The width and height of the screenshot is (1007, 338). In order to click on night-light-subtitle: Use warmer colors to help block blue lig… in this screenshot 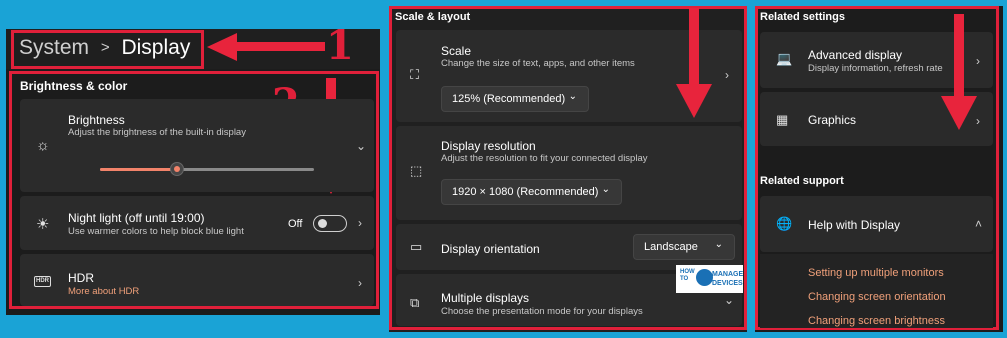, I will do `click(156, 231)`.